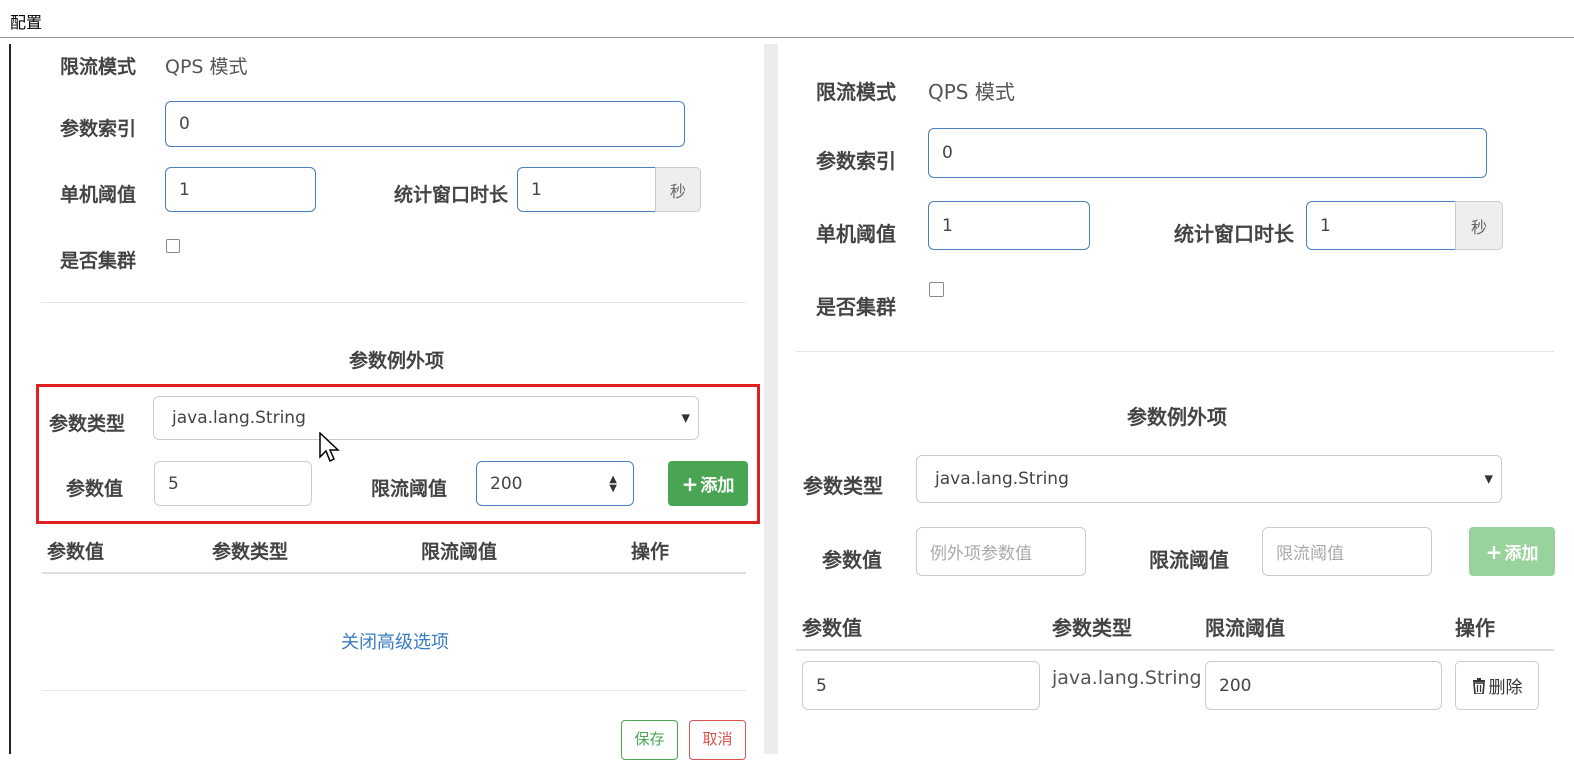 Image resolution: width=1574 pixels, height=760 pixels. I want to click on left-border, so click(10, 399).